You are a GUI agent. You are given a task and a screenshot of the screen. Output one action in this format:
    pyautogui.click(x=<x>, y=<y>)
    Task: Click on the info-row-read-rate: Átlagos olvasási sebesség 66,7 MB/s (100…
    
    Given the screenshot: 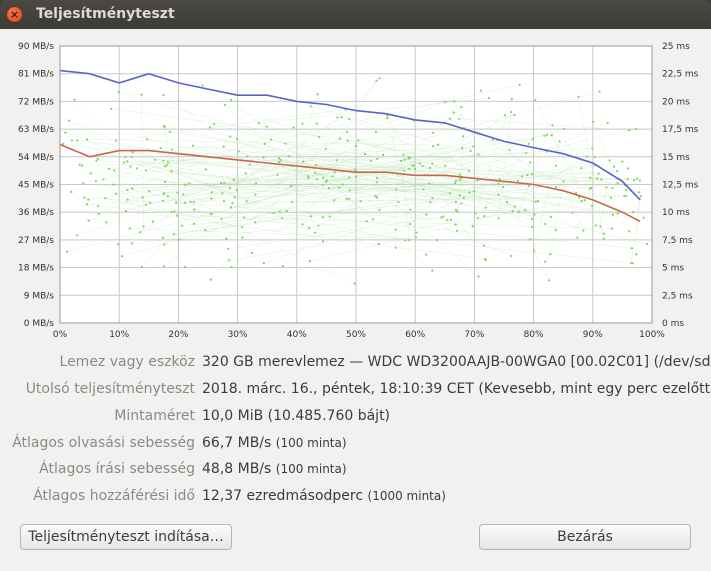 What is the action you would take?
    pyautogui.click(x=355, y=445)
    